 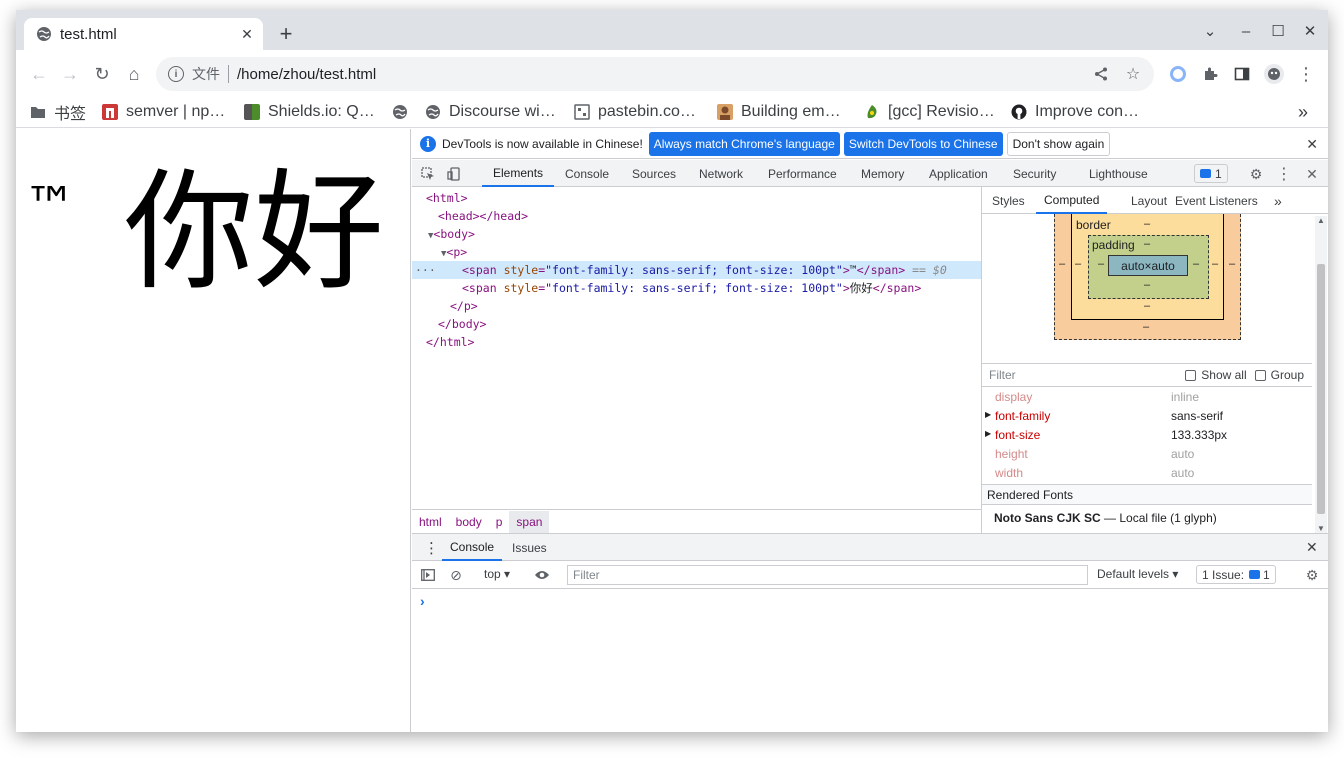 What do you see at coordinates (696, 252) in the screenshot?
I see `dom-node-p: ▼<p>` at bounding box center [696, 252].